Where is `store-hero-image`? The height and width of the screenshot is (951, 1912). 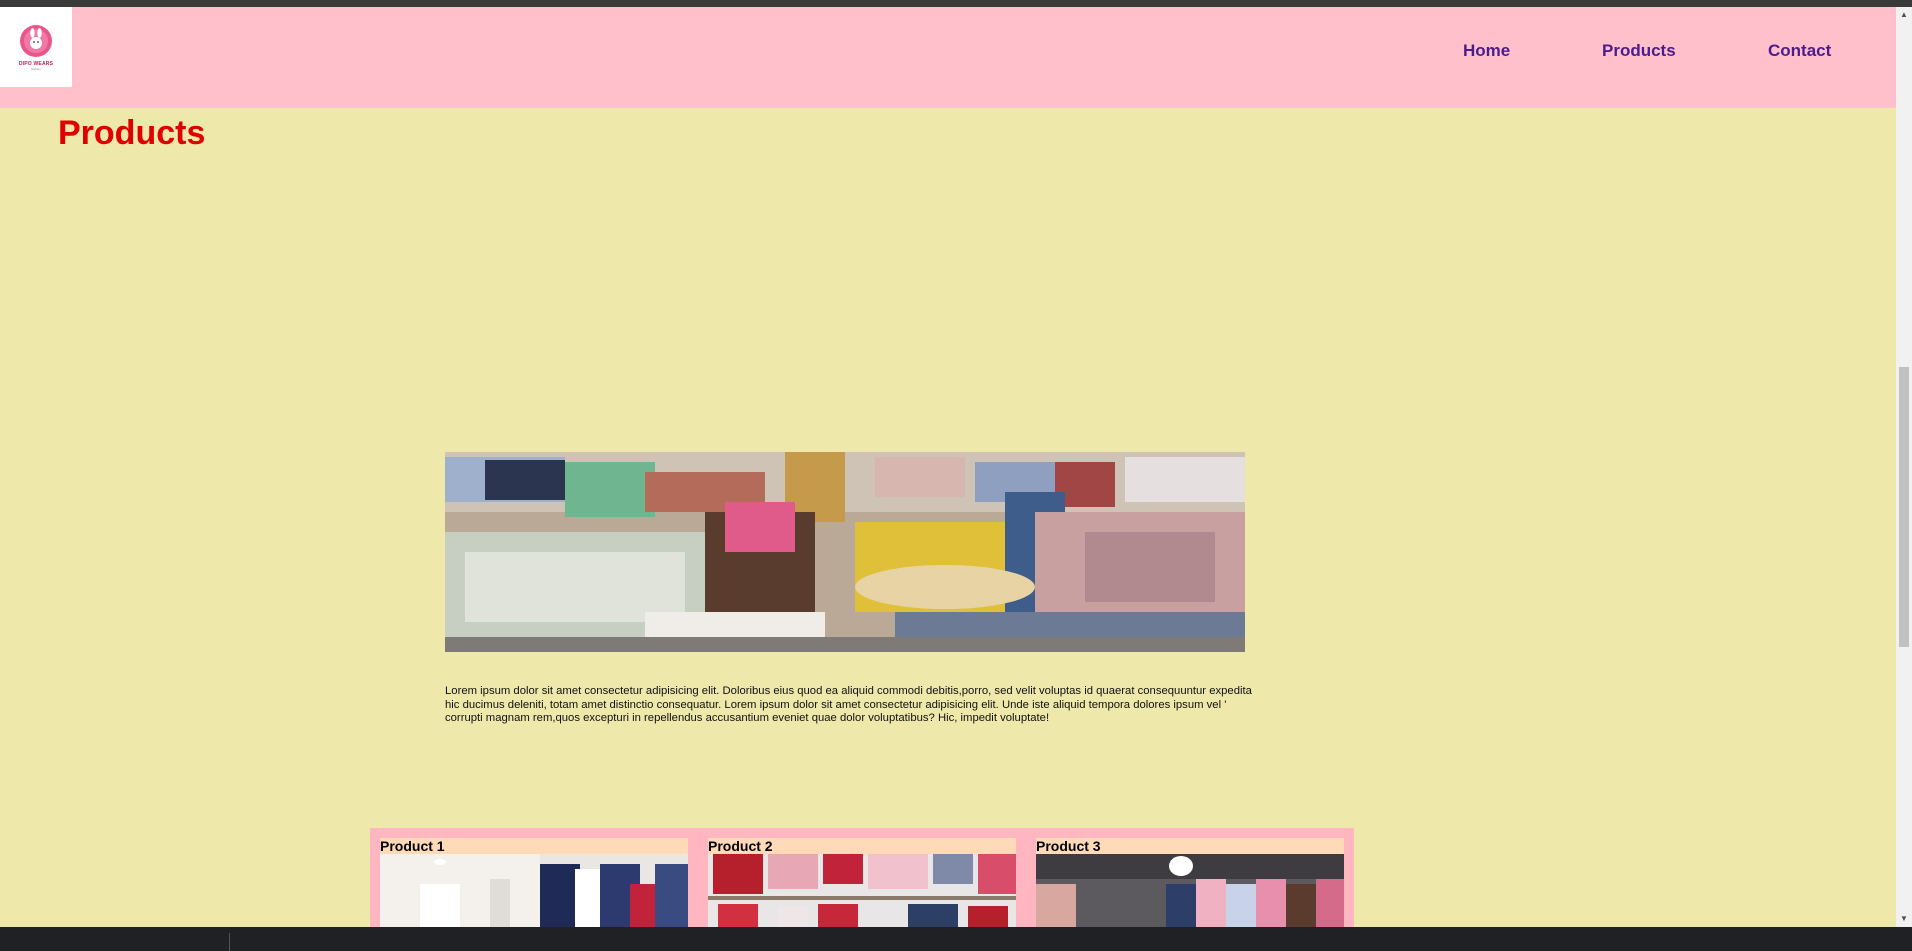
store-hero-image is located at coordinates (845, 552).